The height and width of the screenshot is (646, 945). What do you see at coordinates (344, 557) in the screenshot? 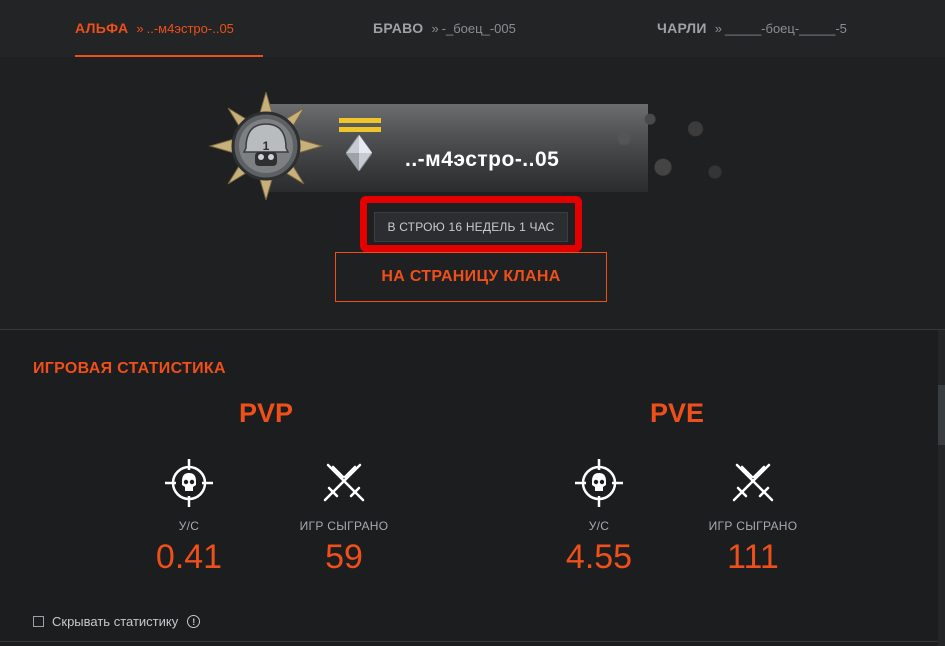
I see `pvp-games-value: 59` at bounding box center [344, 557].